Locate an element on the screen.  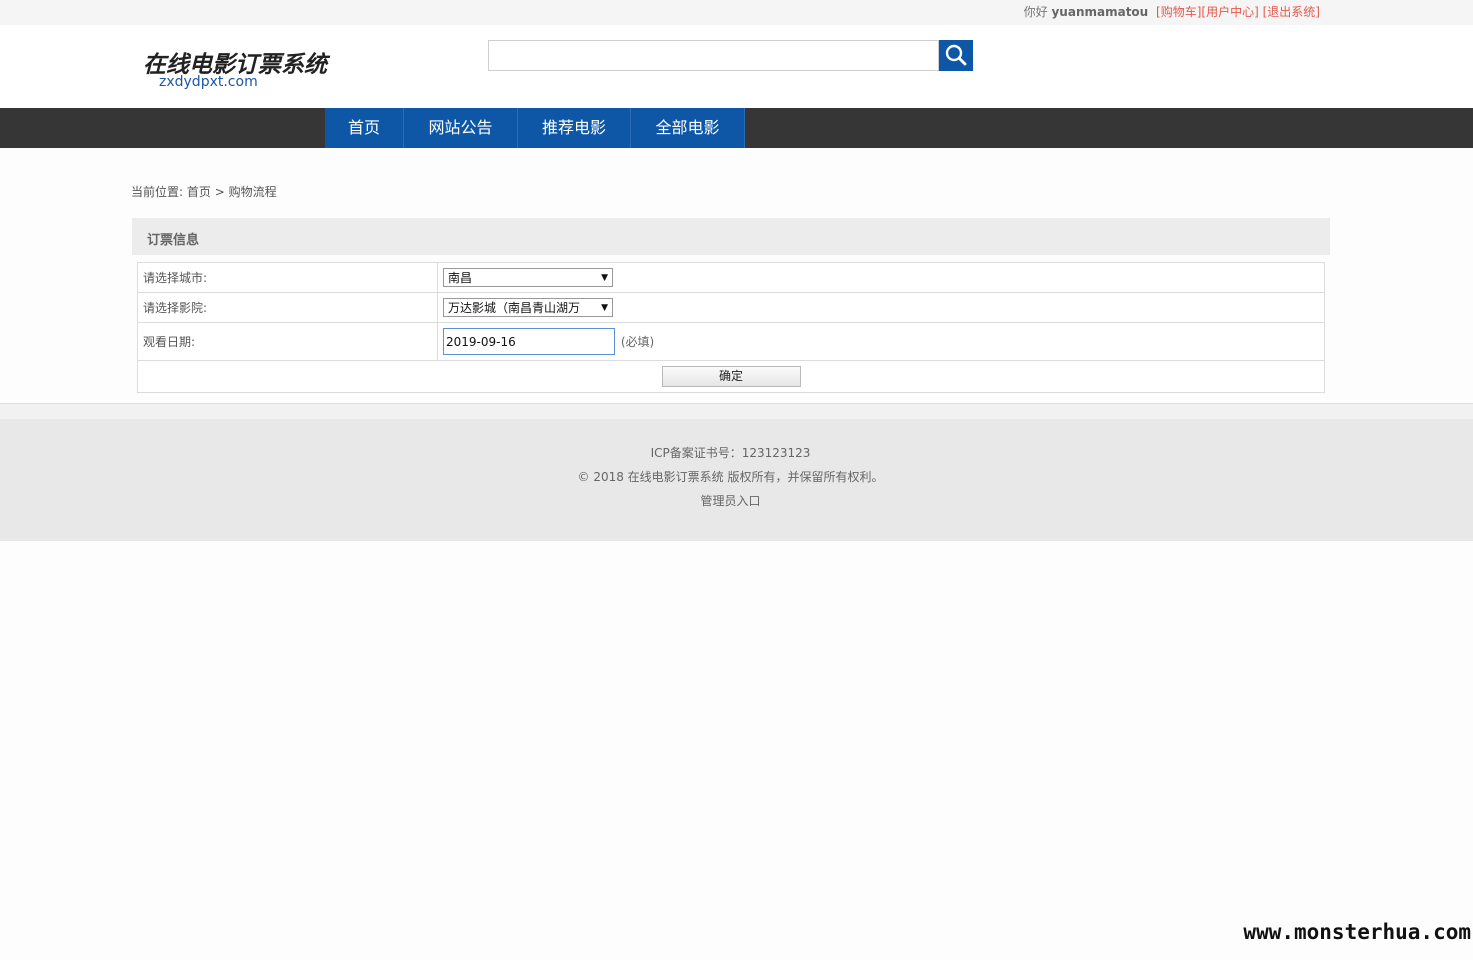
cart-link: [购物车] is located at coordinates (1178, 12).